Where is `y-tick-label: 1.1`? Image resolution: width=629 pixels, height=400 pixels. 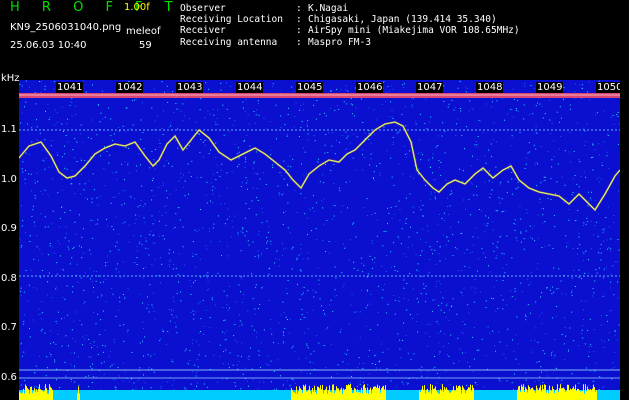
y-tick-label: 1.1 is located at coordinates (9, 129).